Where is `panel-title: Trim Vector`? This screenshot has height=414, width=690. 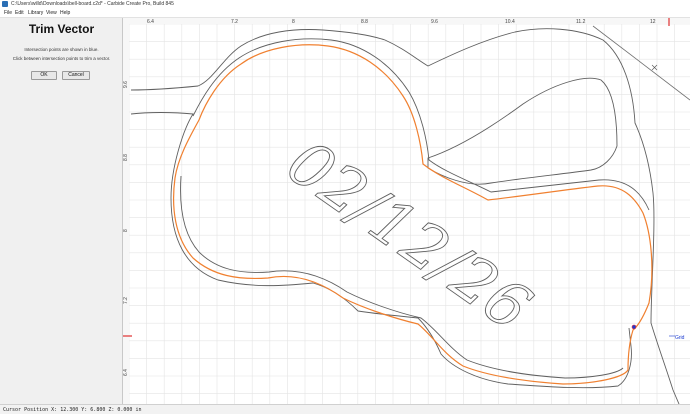 panel-title: Trim Vector is located at coordinates (61, 29).